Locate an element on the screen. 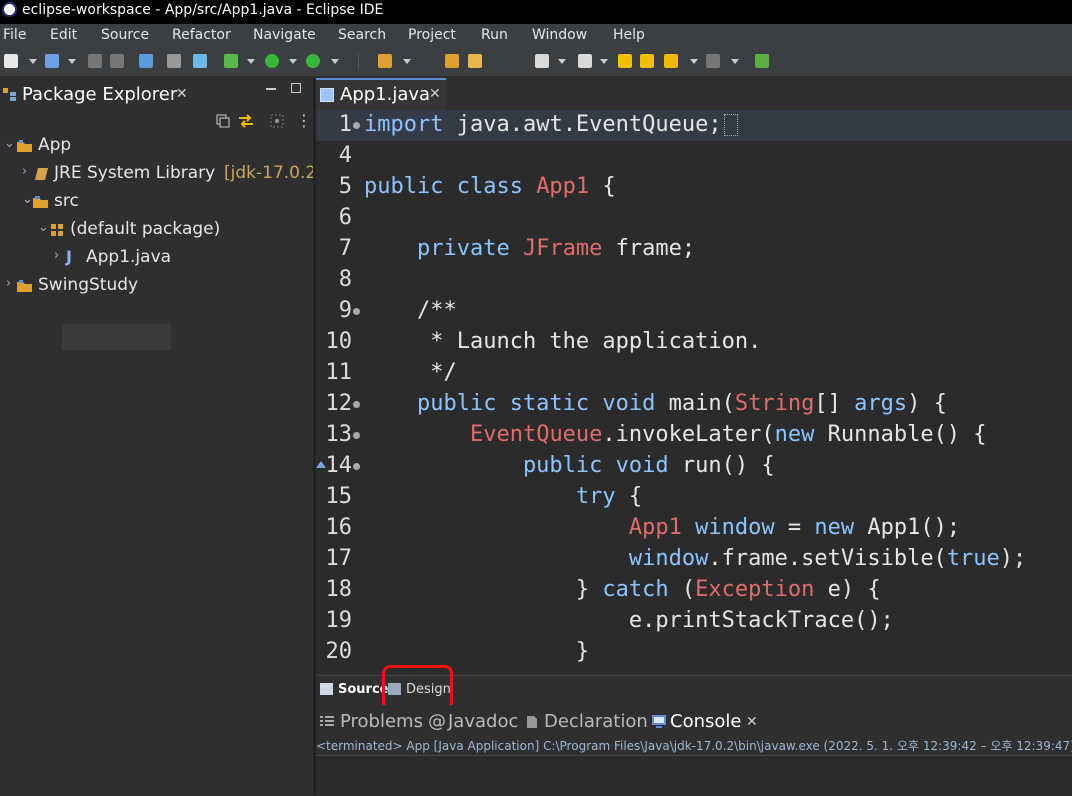  external-tools-icon is located at coordinates (200, 61).